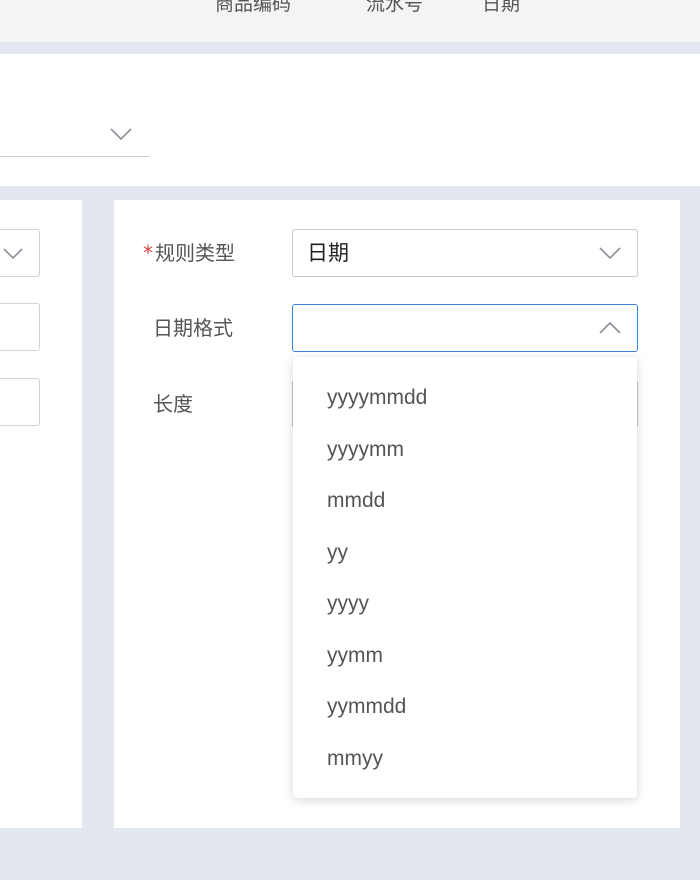 The height and width of the screenshot is (880, 700). I want to click on required-mark: *, so click(148, 253).